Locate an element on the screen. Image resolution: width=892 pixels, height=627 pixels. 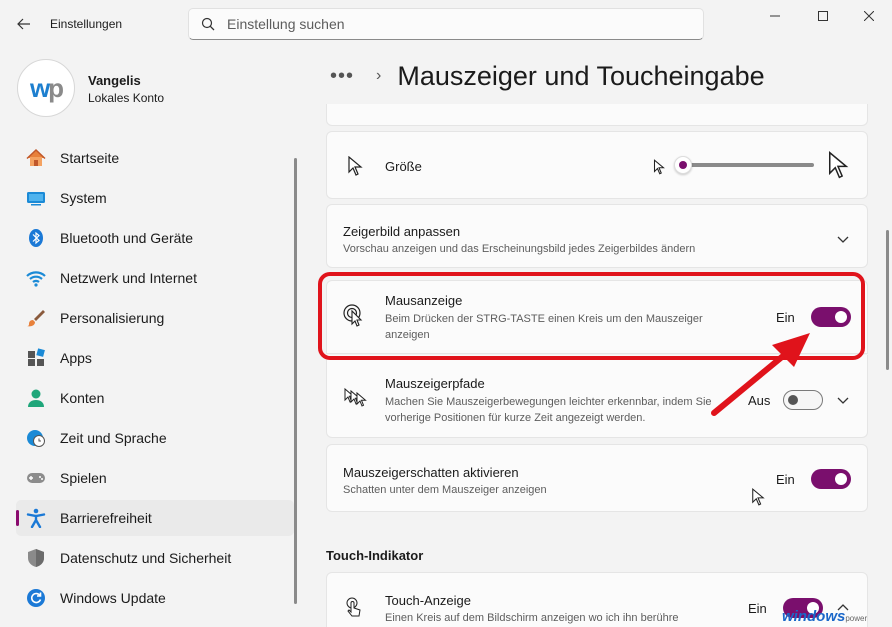
large-pointer-icon is located at coordinates (838, 165).